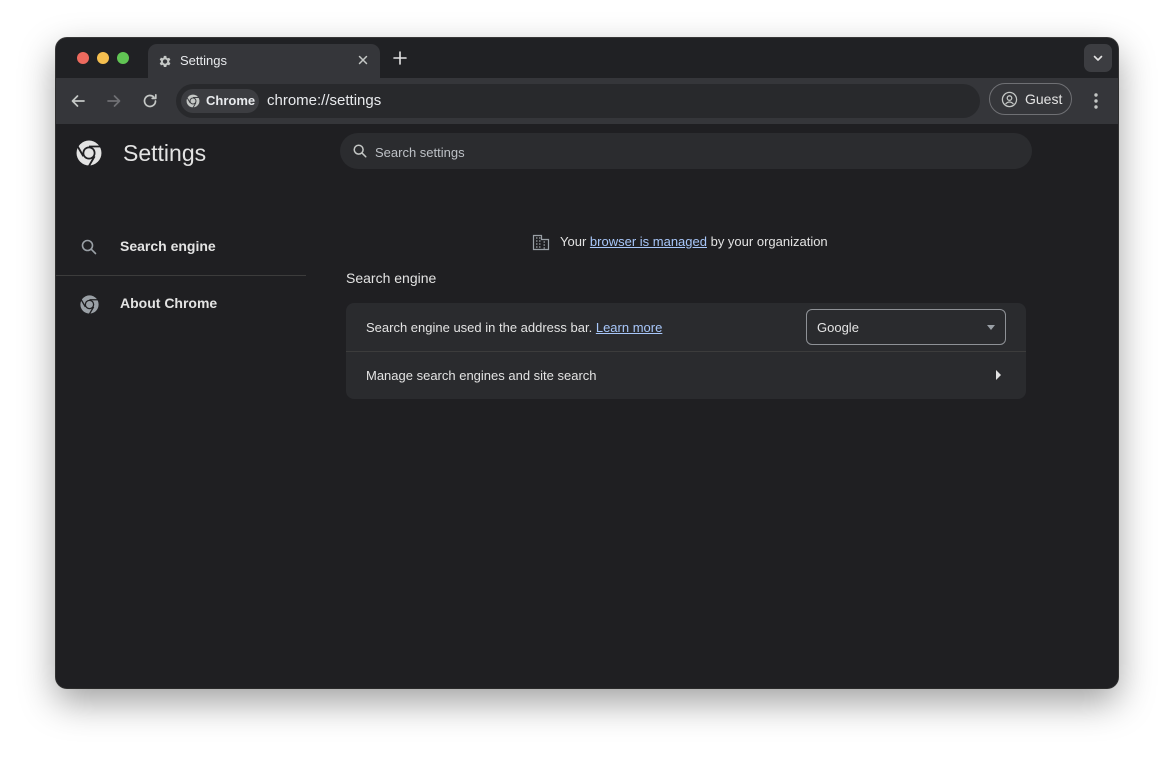 The height and width of the screenshot is (762, 1174). I want to click on profile-button: Guest, so click(1030, 99).